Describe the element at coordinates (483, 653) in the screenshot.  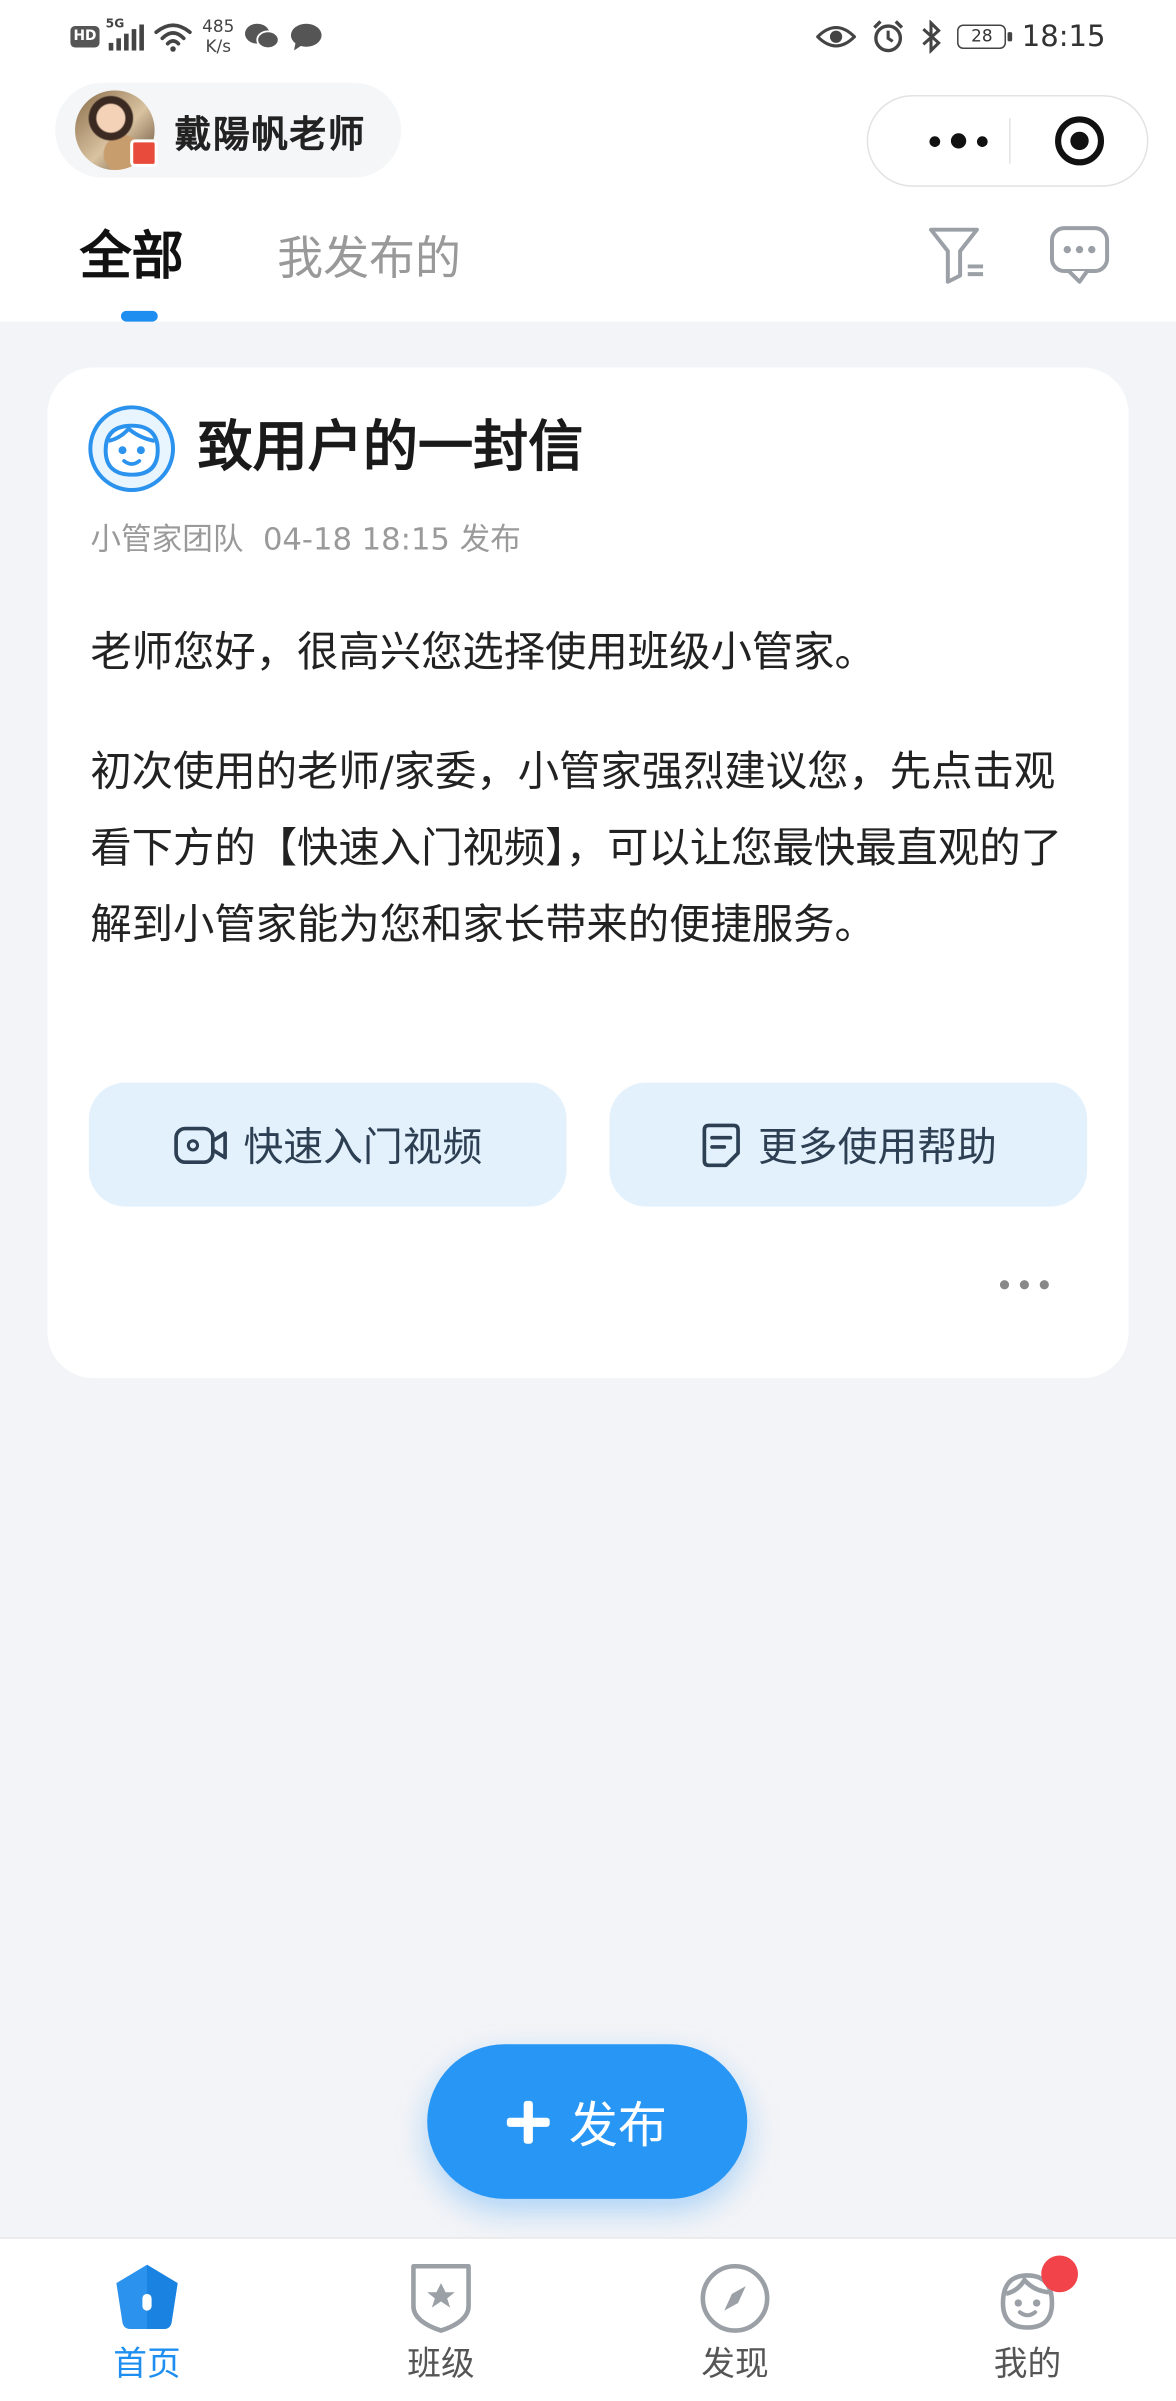
I see `card-paragraph: 老师您好，很高兴您选择使用班级小管家。` at that location.